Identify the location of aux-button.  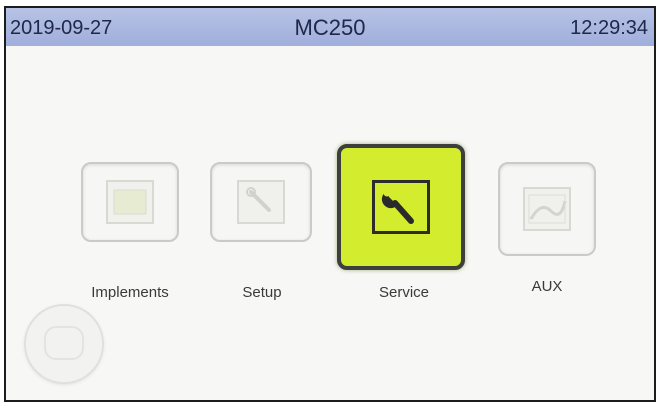
(547, 209).